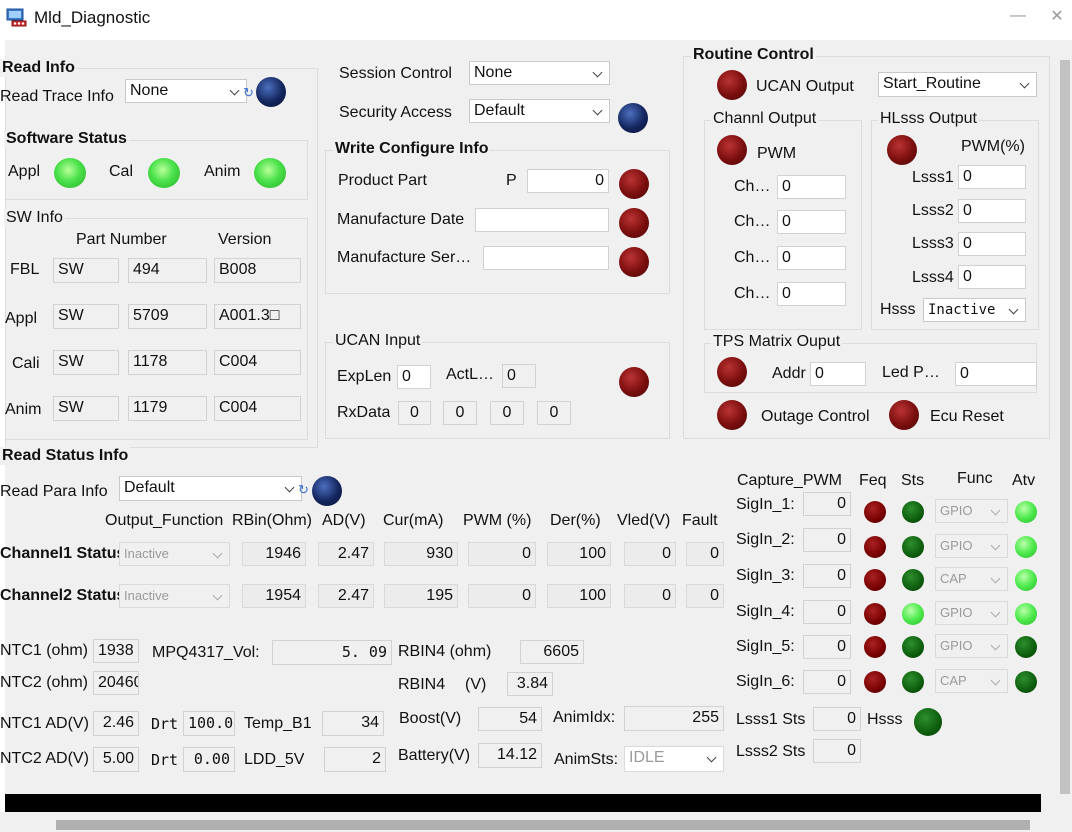 This screenshot has width=1072, height=832. What do you see at coordinates (933, 177) in the screenshot?
I see `lsss-label: Lsss1` at bounding box center [933, 177].